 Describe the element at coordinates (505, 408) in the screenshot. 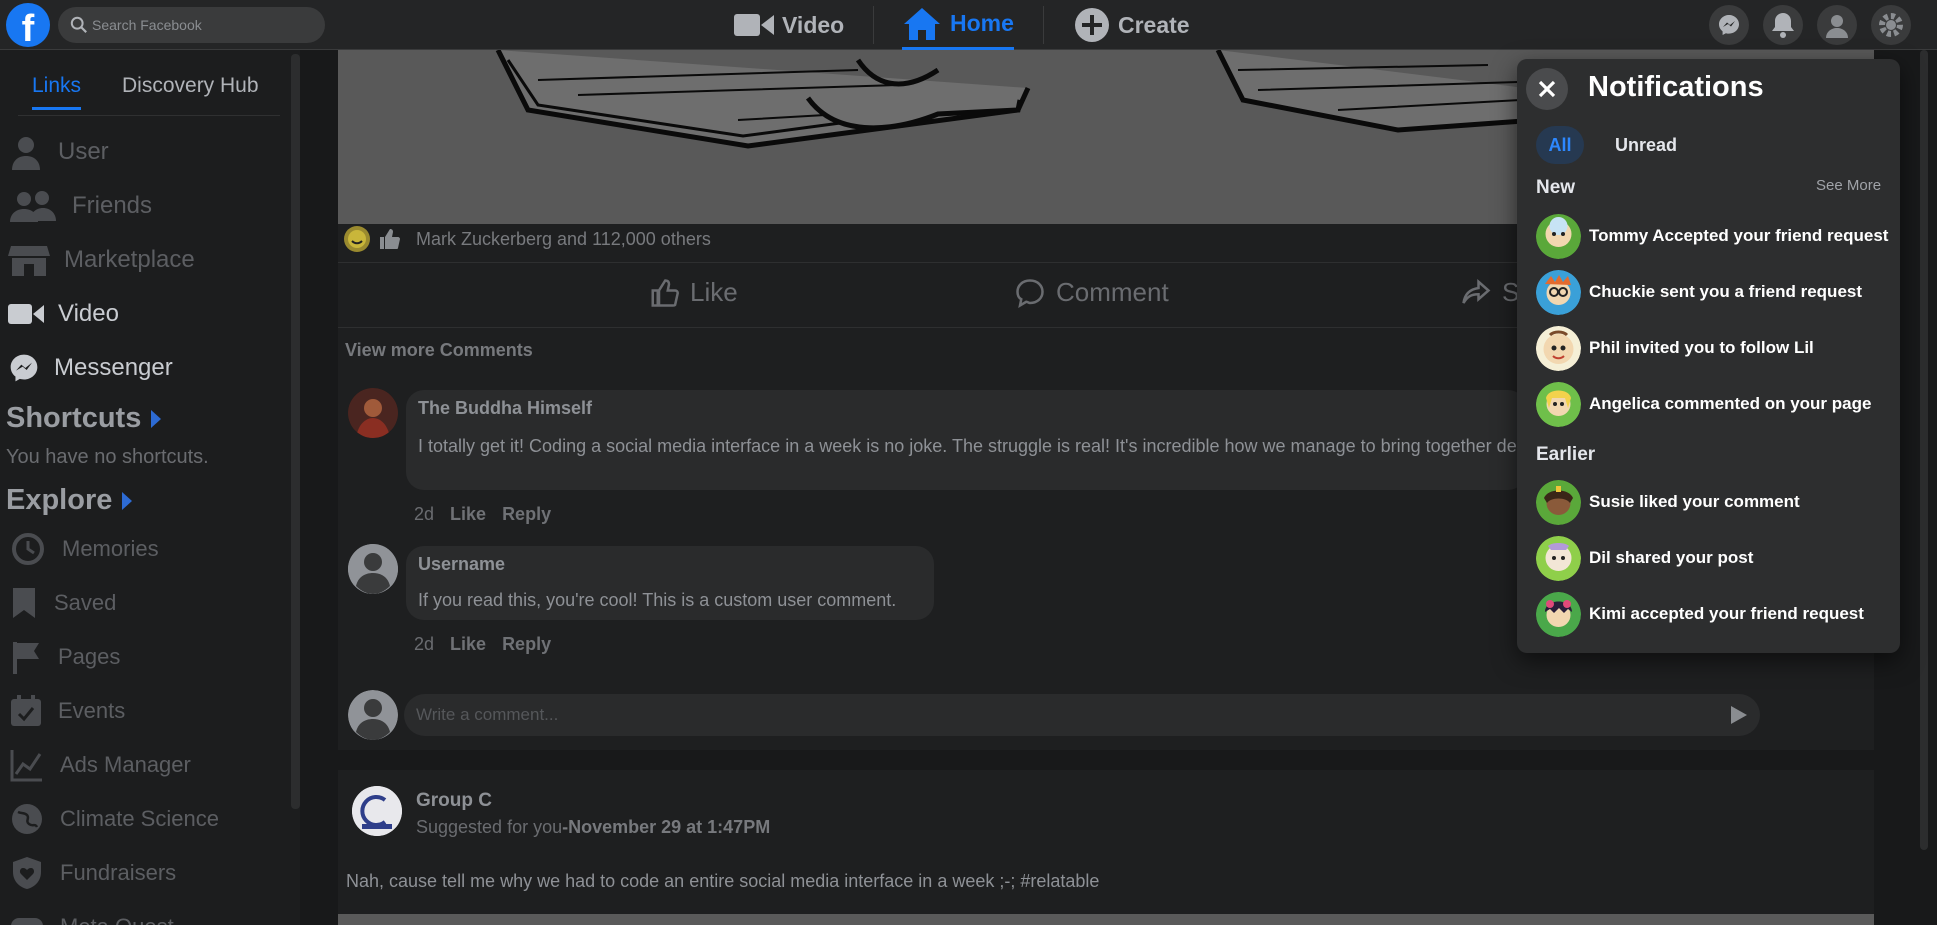

I see `comment-author: The Buddha Himself` at that location.